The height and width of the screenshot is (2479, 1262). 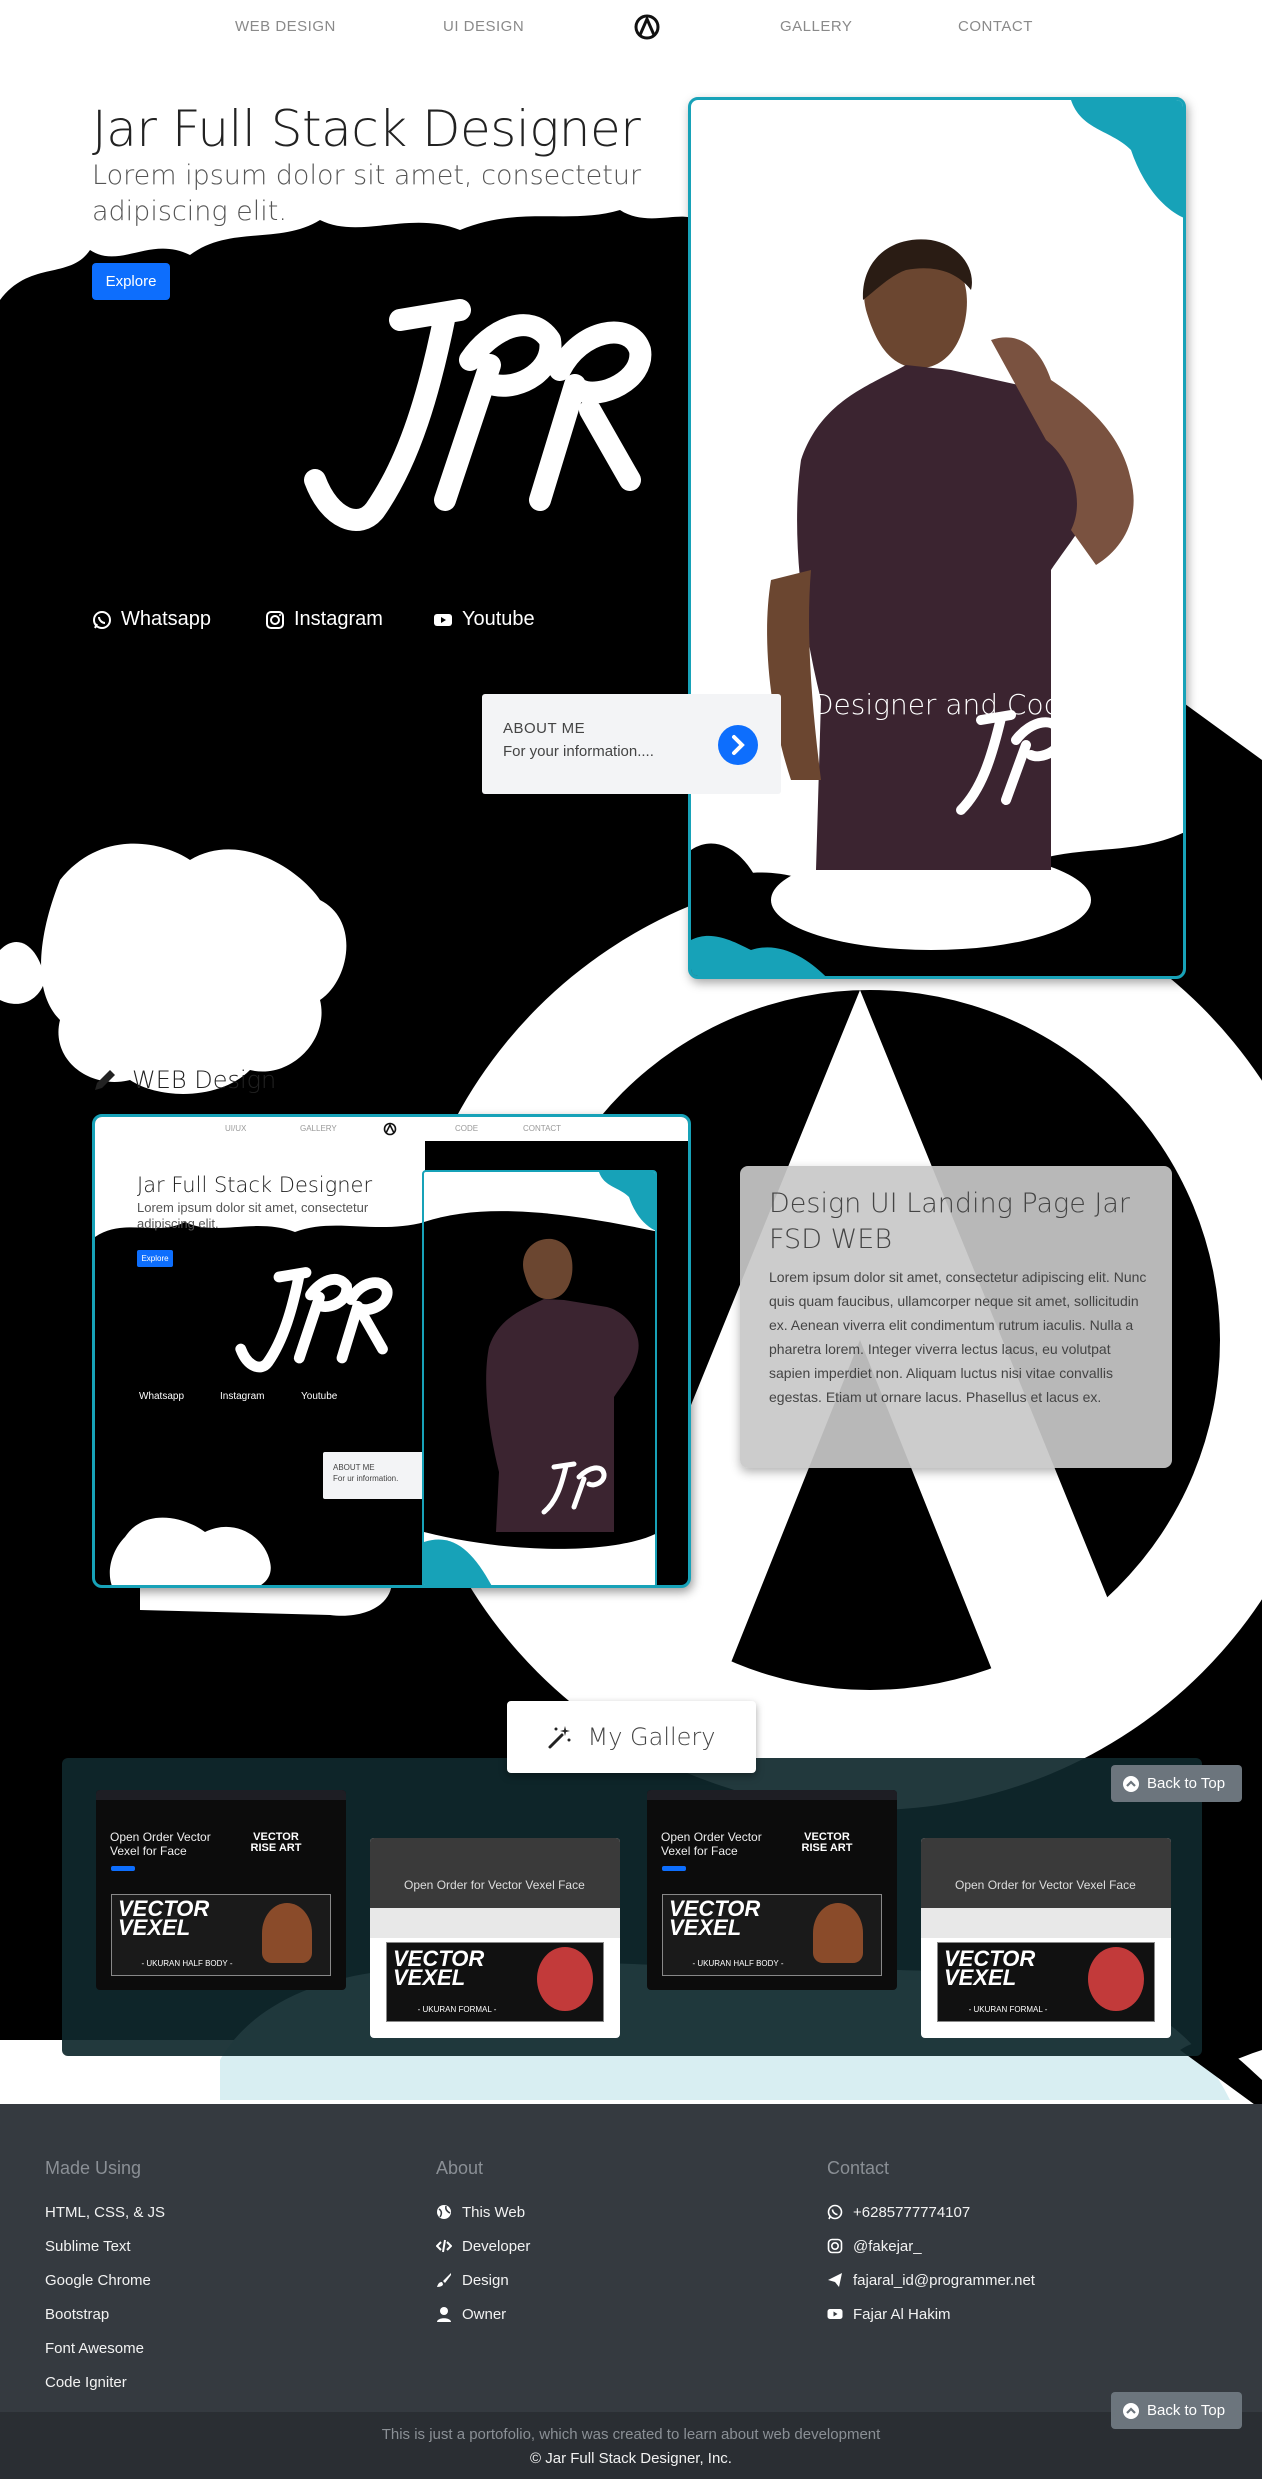 I want to click on footer-made-using-heading: Made Using, so click(x=93, y=2168).